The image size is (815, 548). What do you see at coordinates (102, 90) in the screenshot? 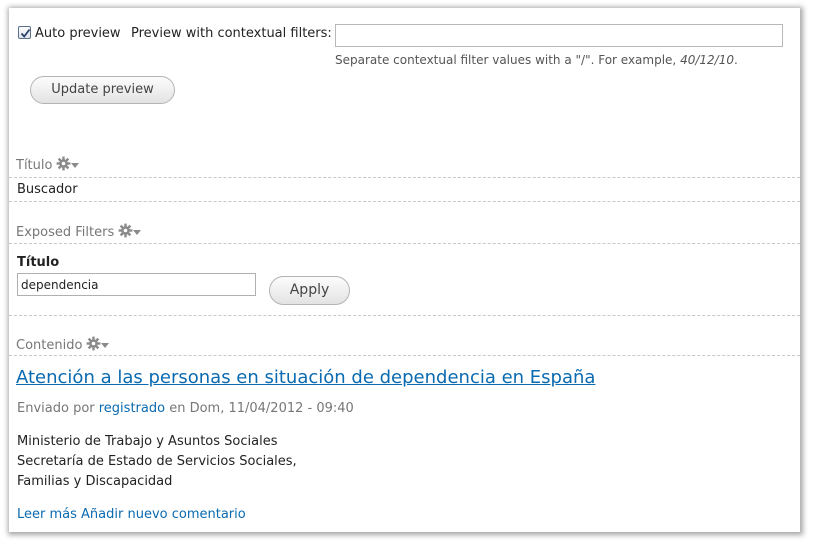
I see `update-preview-button: Update preview` at bounding box center [102, 90].